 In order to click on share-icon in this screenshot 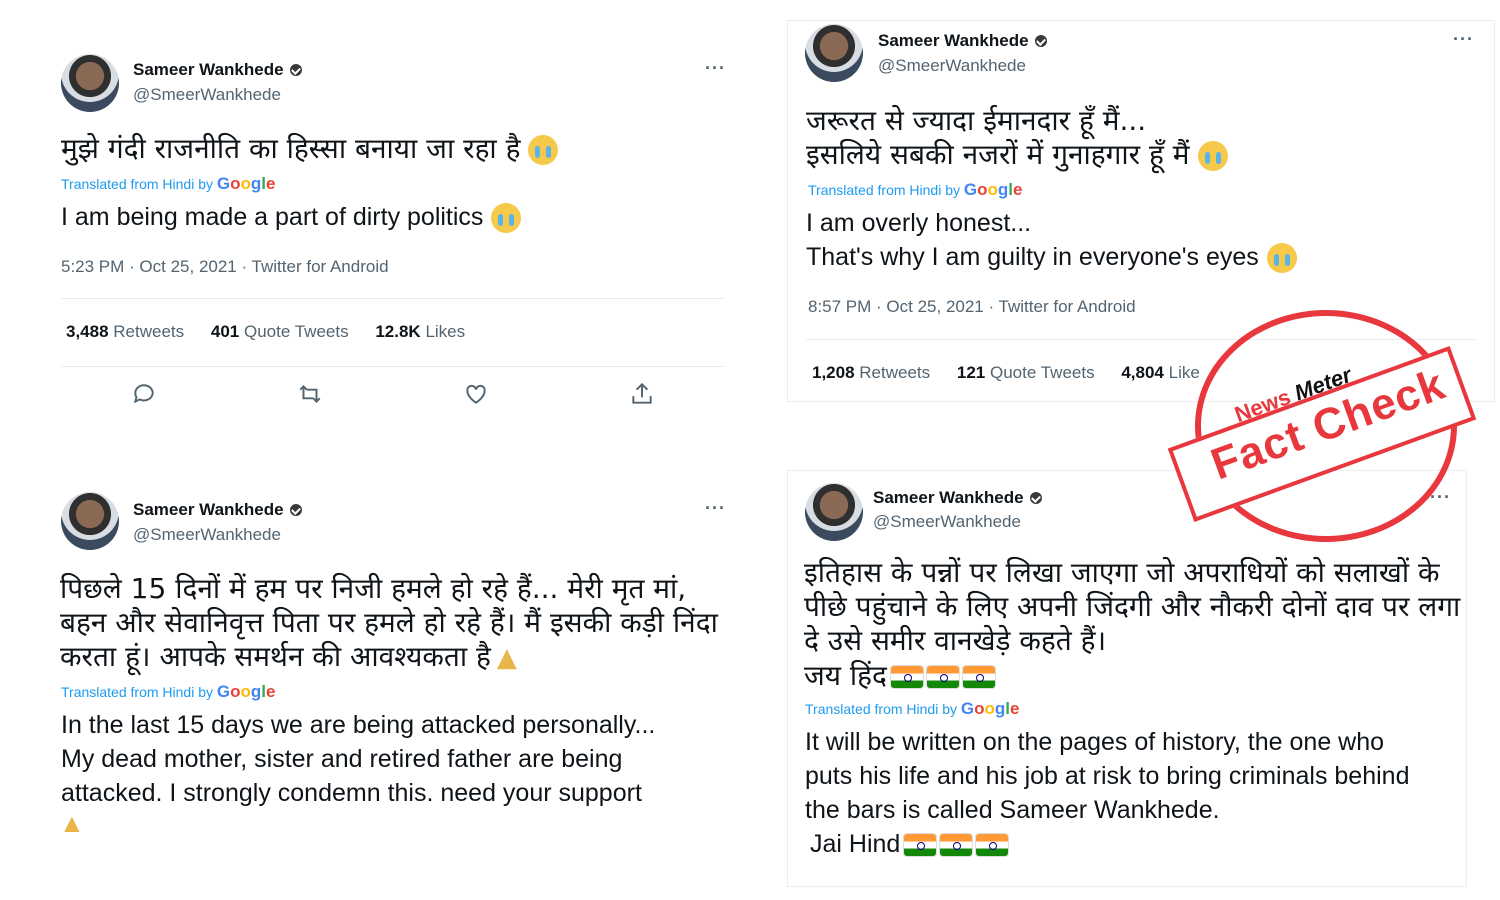, I will do `click(642, 394)`.